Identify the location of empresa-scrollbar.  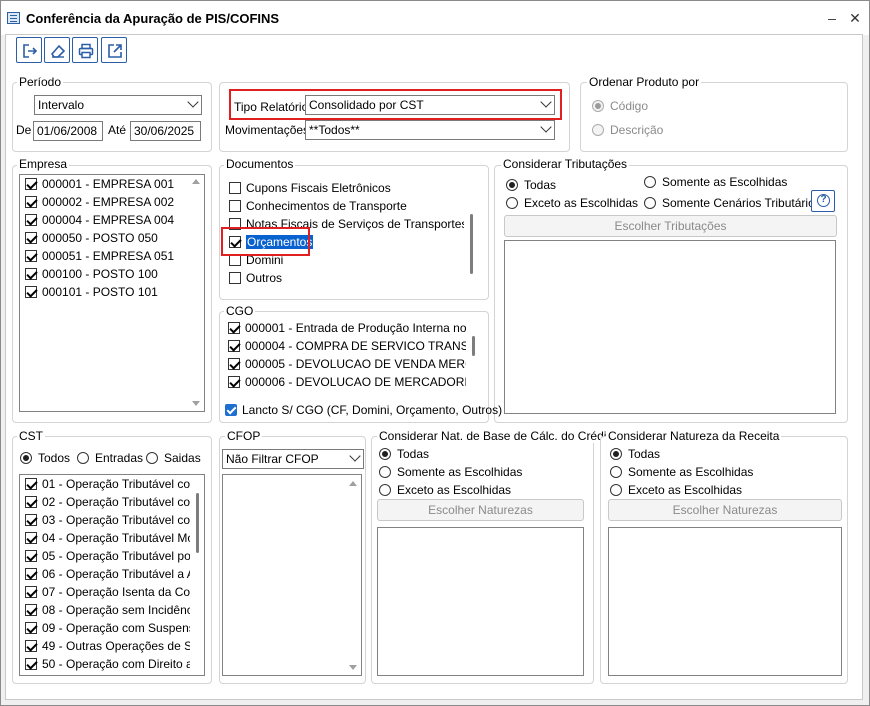
(196, 293).